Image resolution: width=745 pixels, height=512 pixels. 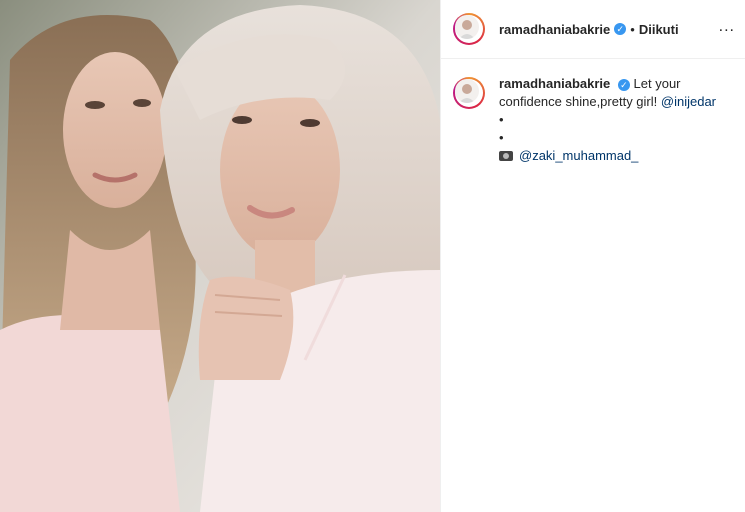 I want to click on caption-avatar, so click(x=469, y=93).